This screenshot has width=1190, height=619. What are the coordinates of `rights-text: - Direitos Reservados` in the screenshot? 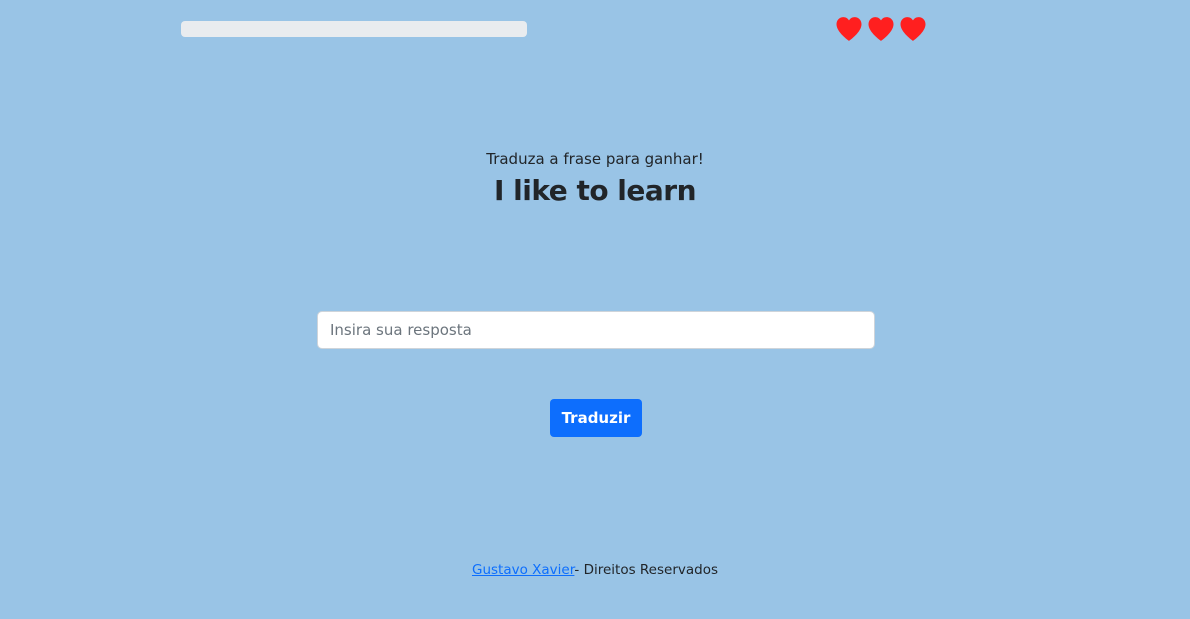 It's located at (646, 570).